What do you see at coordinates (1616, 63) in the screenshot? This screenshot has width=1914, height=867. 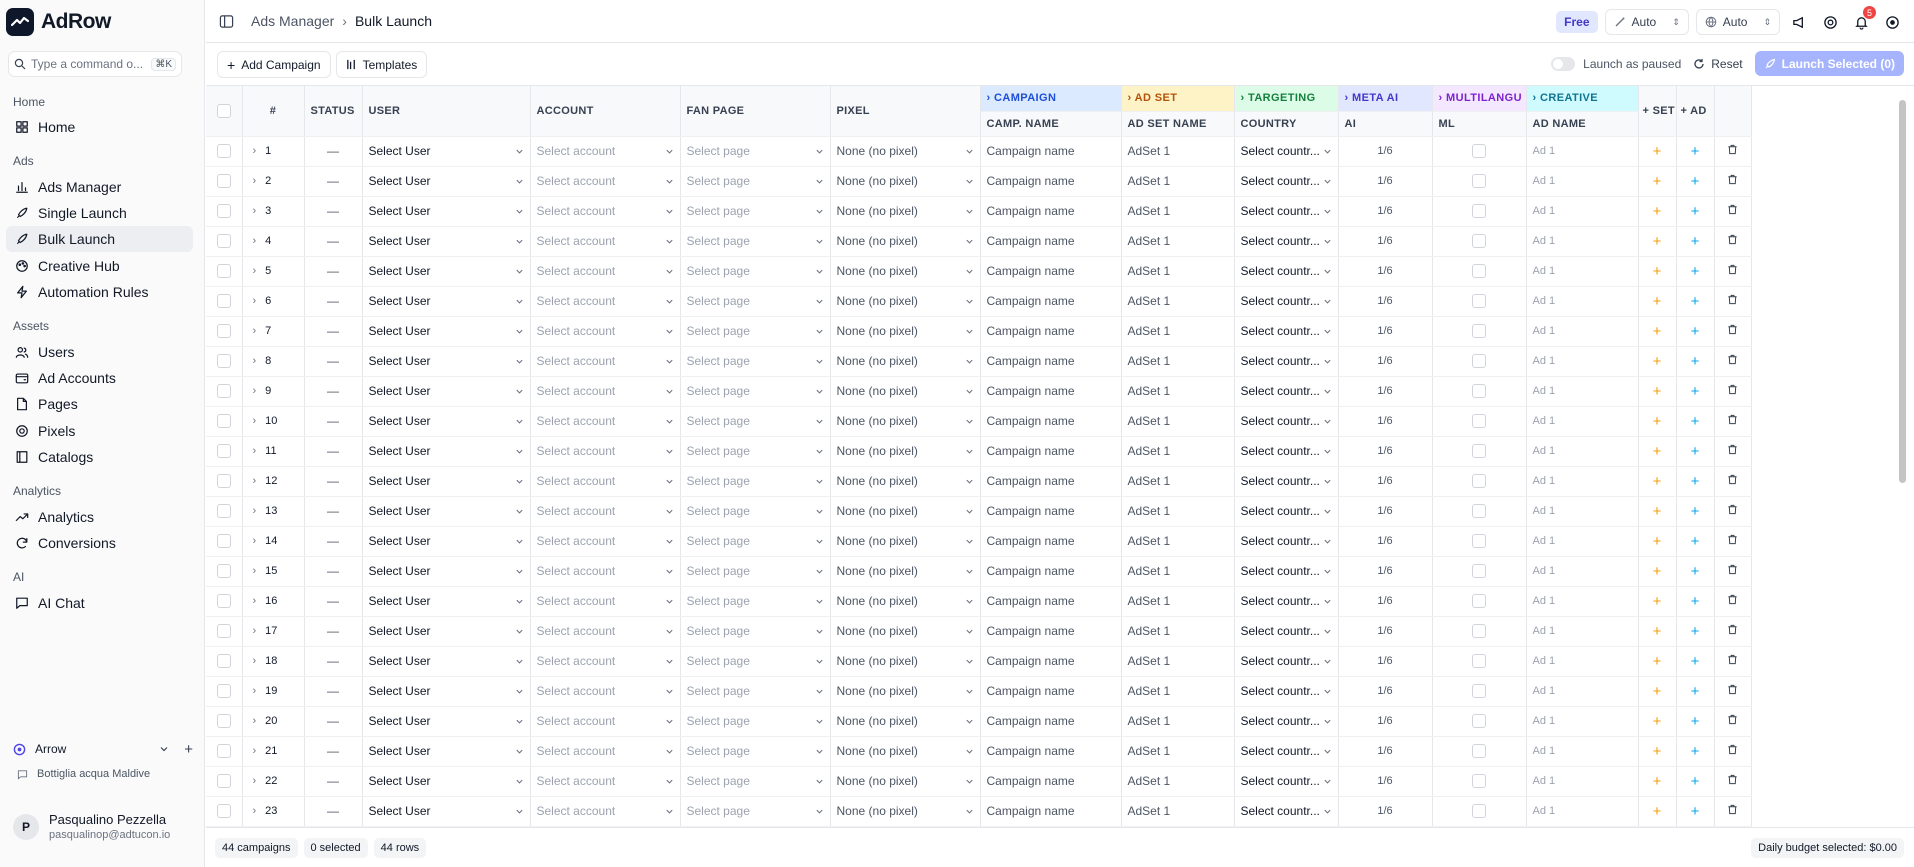 I see `launch-paused-toggle: Launch as paused` at bounding box center [1616, 63].